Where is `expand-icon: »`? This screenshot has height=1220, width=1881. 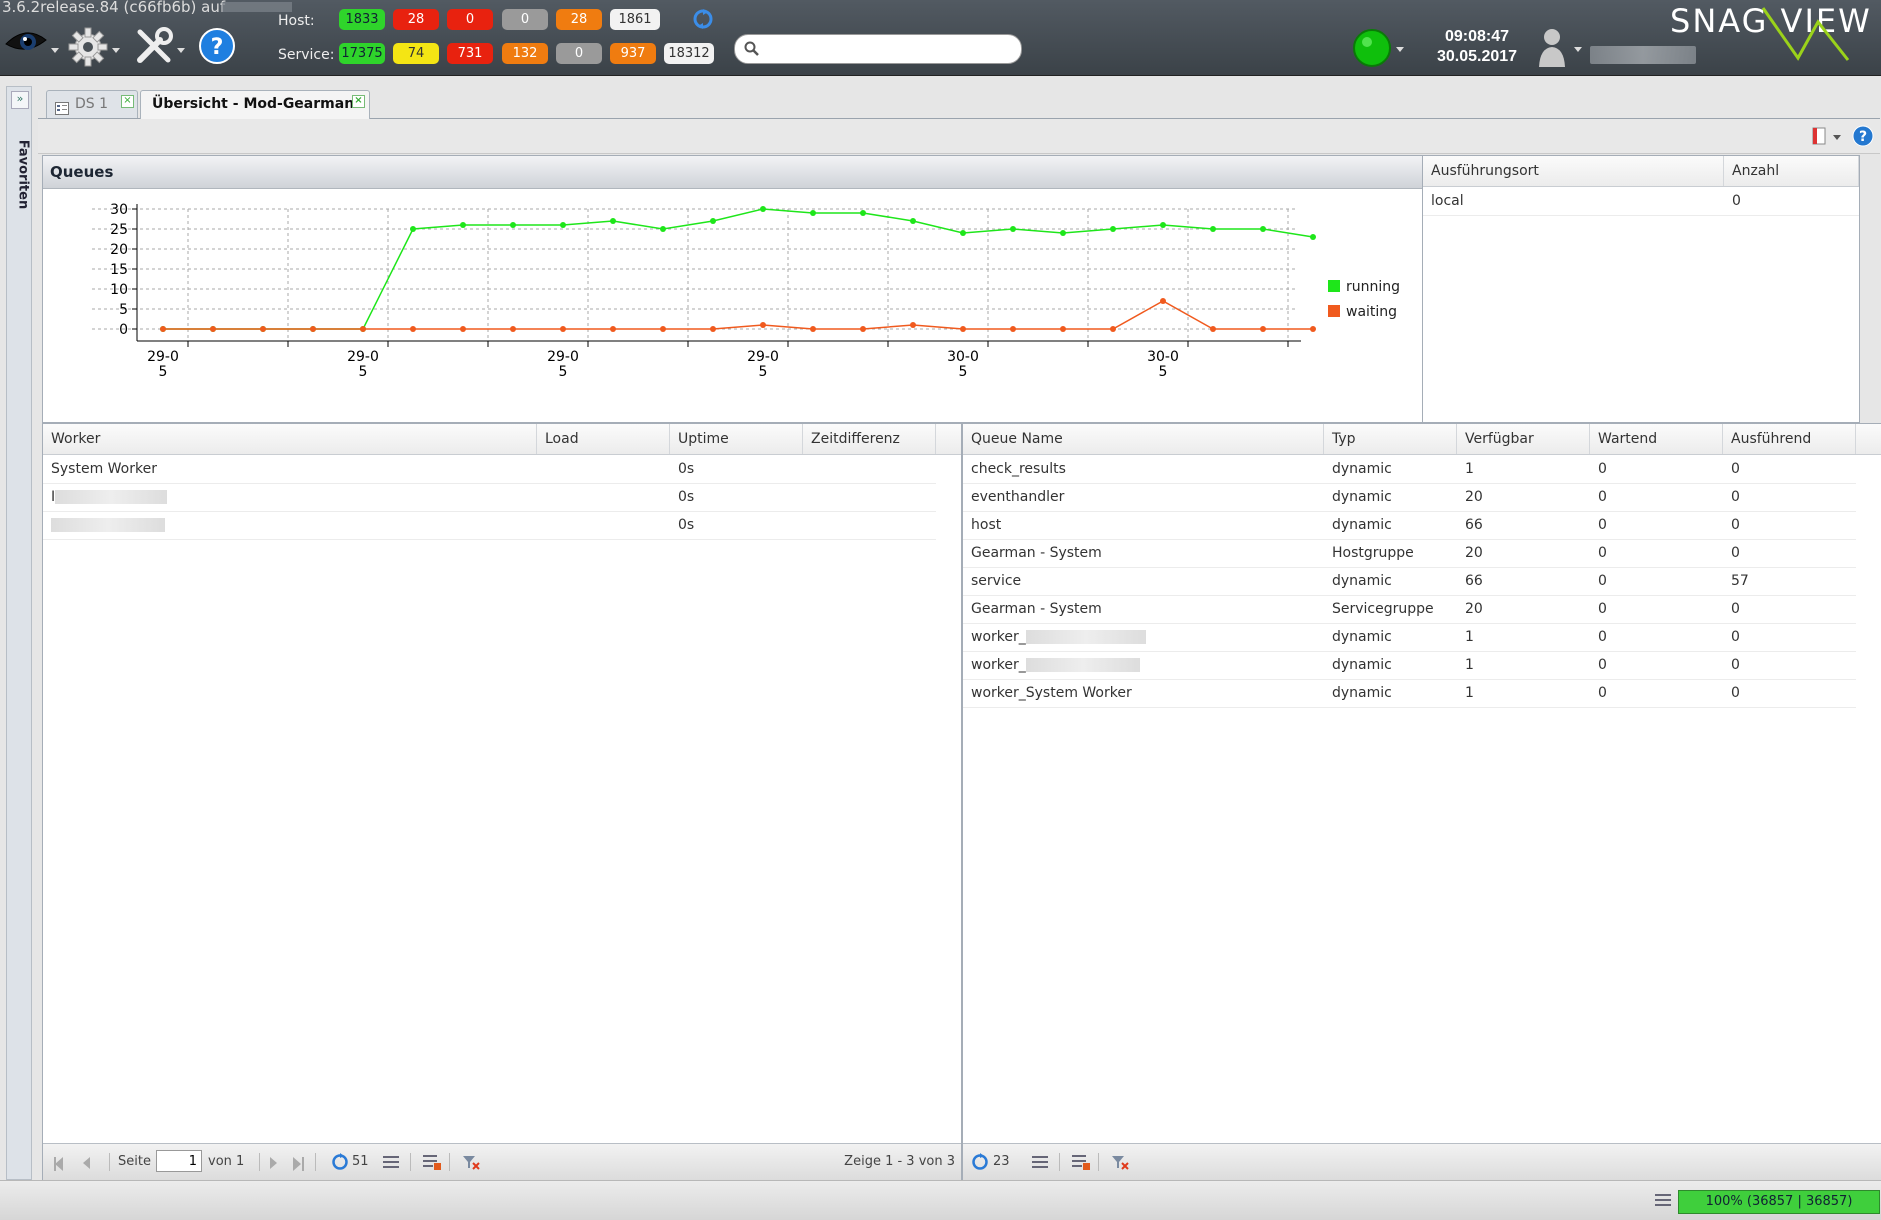
expand-icon: » is located at coordinates (20, 100).